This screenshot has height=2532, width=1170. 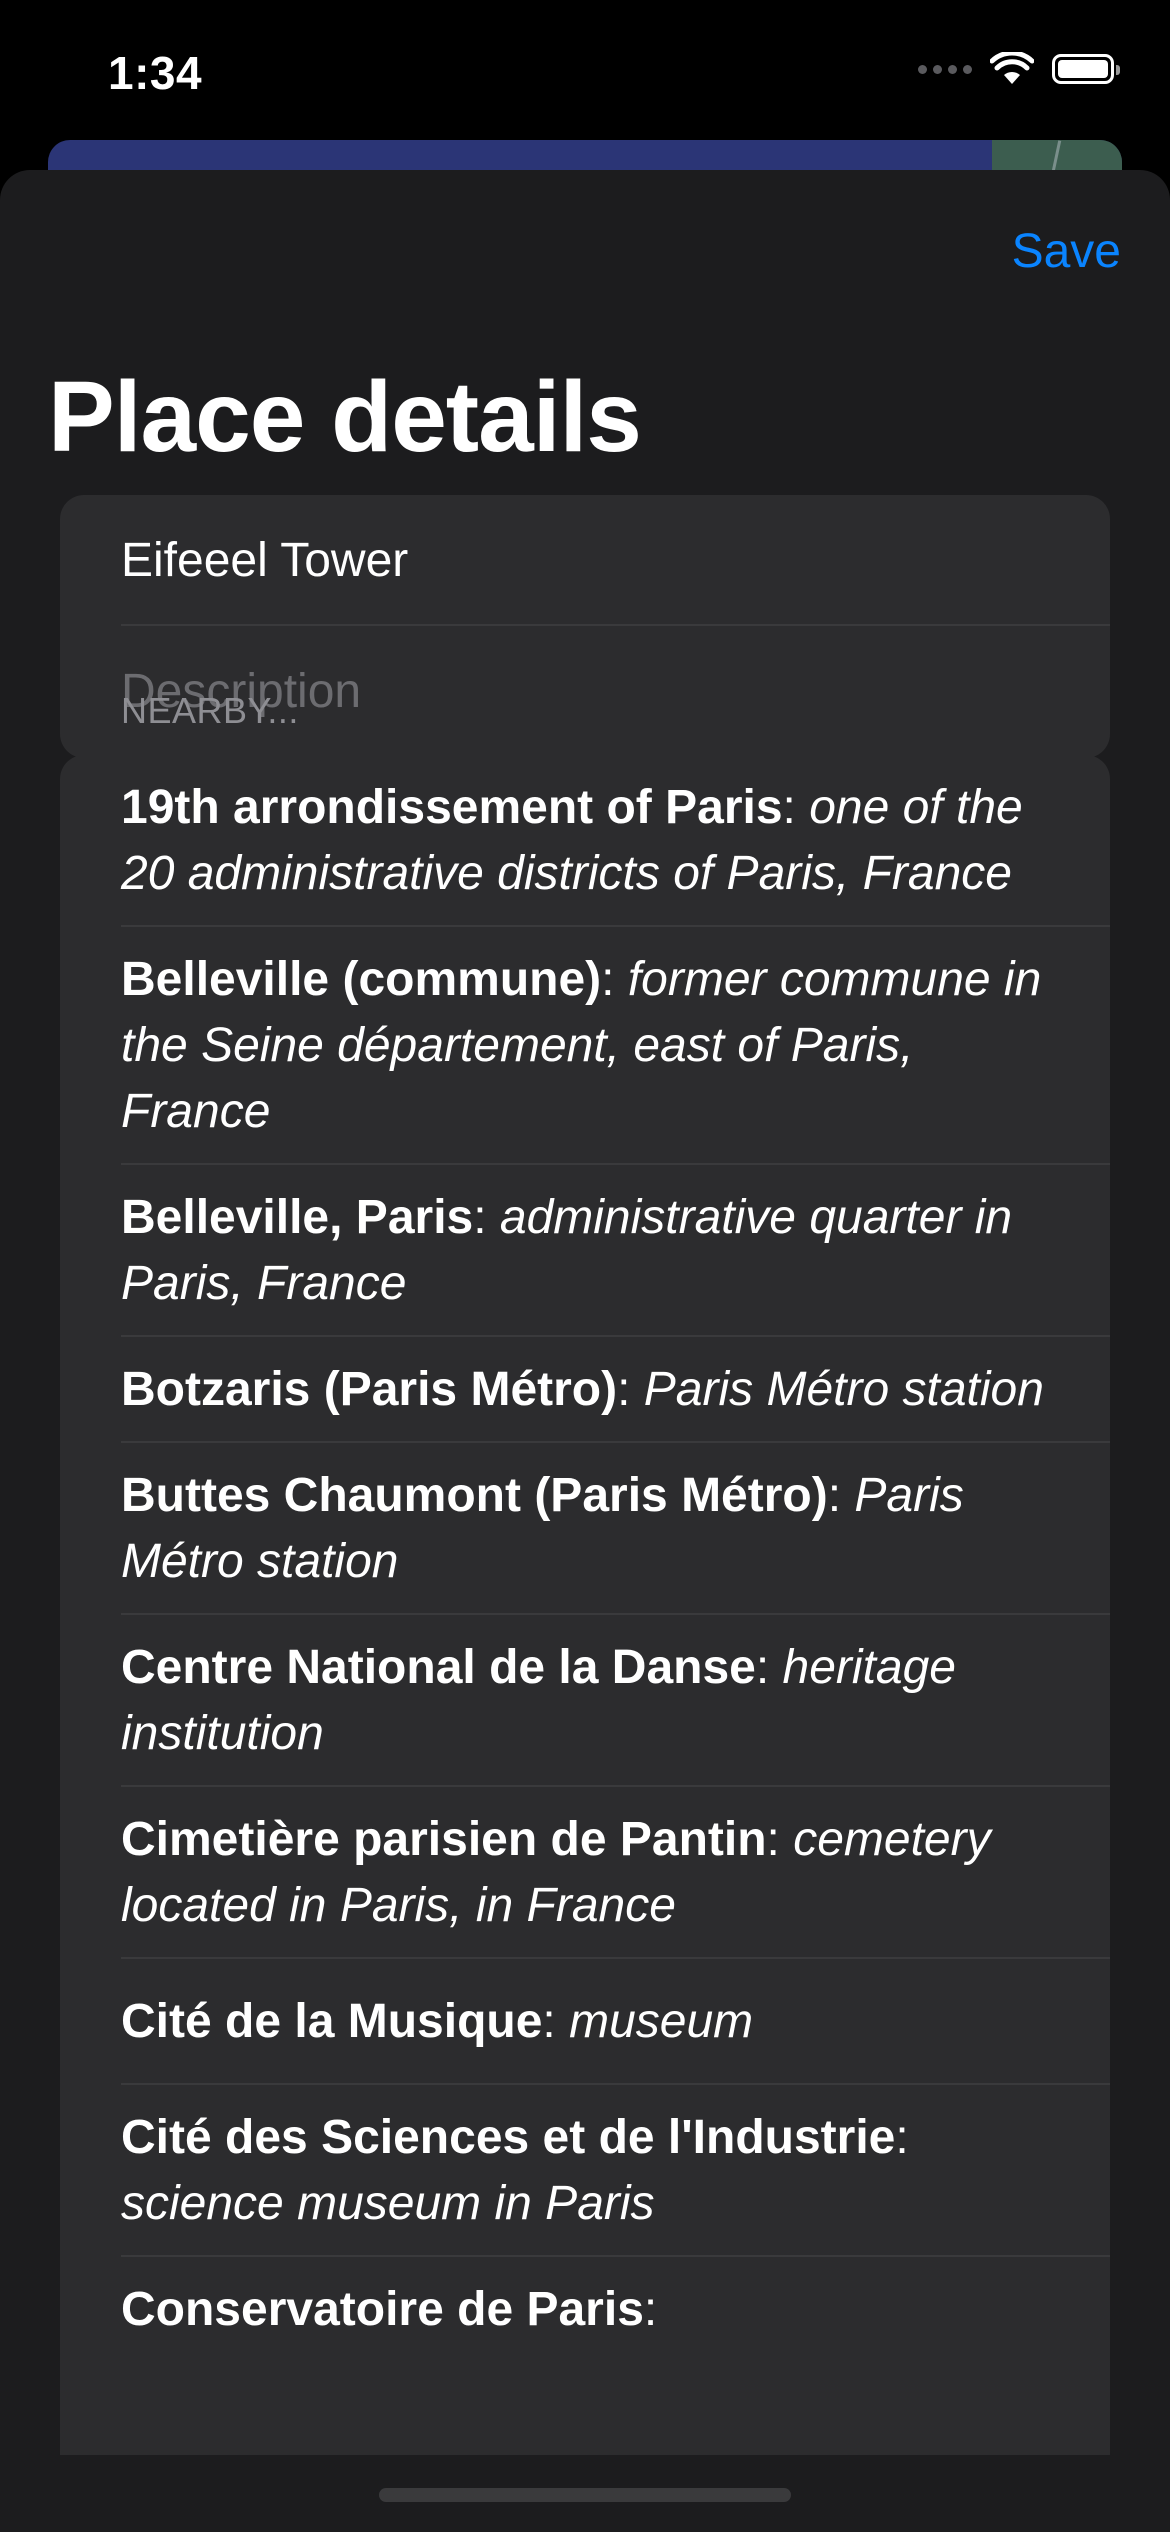 What do you see at coordinates (369, 1389) in the screenshot?
I see `item-name: Botzaris (Paris Métro)` at bounding box center [369, 1389].